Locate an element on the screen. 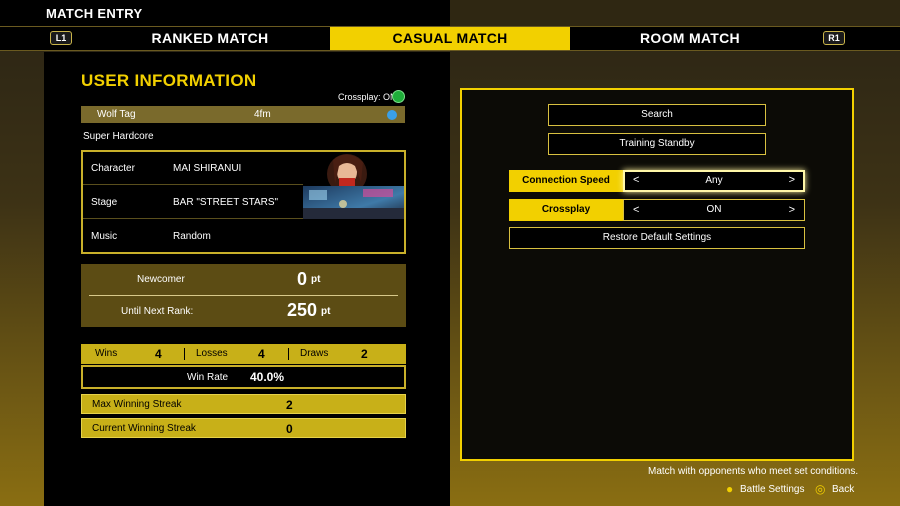  rank-divider is located at coordinates (243, 295).